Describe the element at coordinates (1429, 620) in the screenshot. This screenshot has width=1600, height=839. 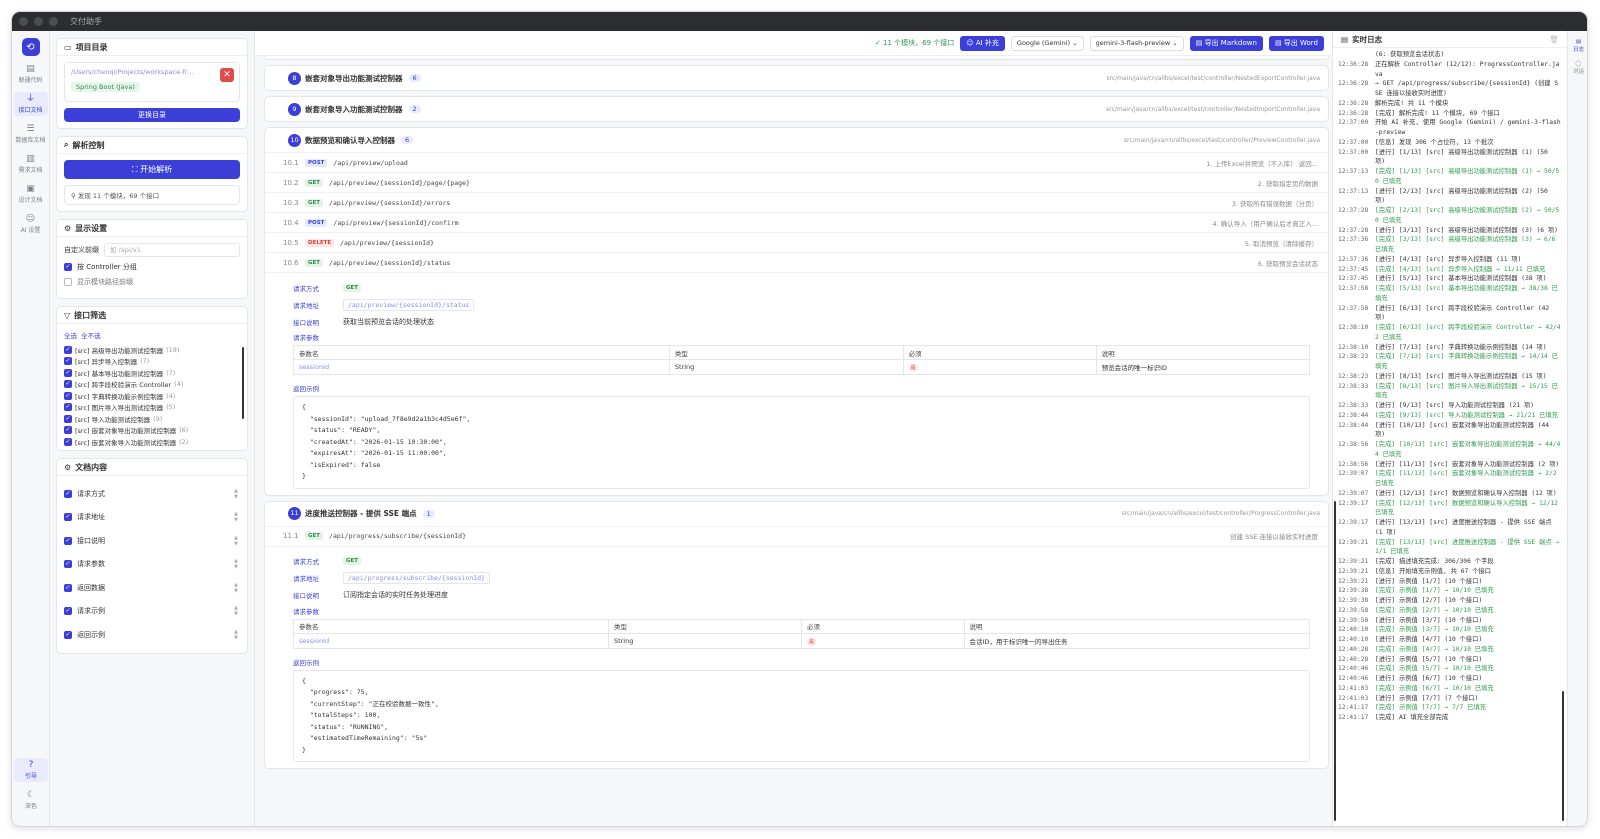
I see `log-text: [进行] 示例值 [3/7] (10 个接口)` at that location.